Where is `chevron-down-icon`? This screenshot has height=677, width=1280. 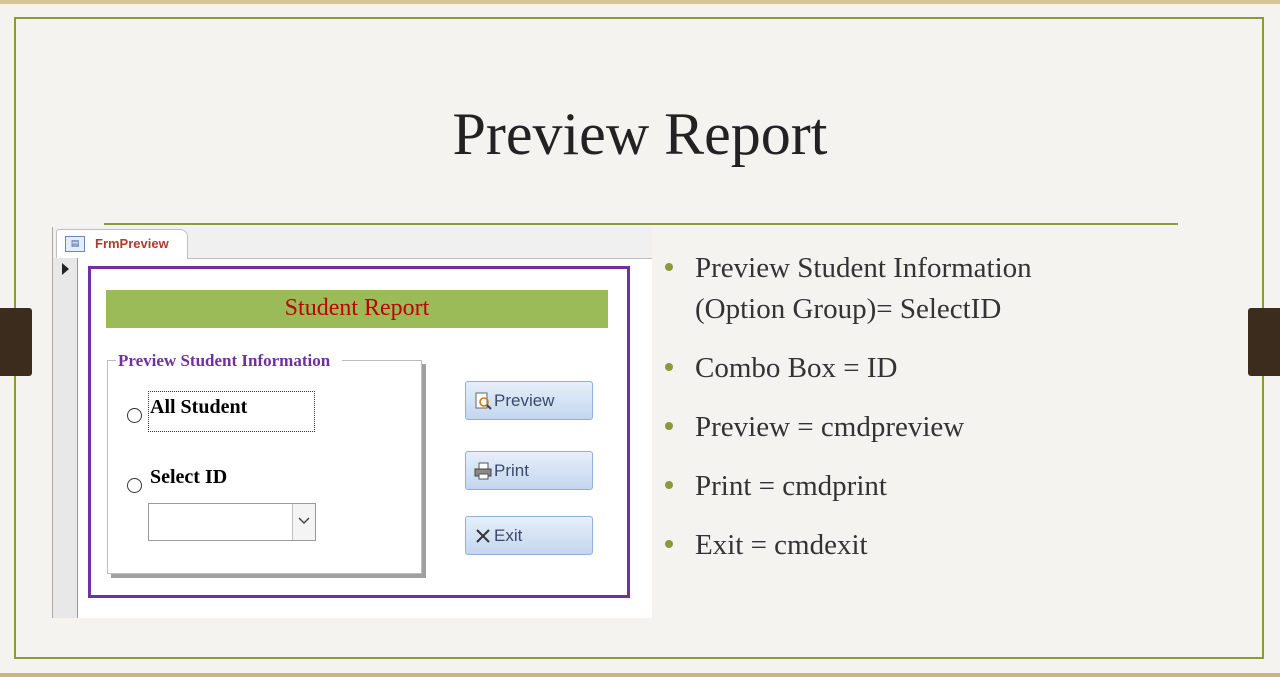
chevron-down-icon is located at coordinates (304, 521).